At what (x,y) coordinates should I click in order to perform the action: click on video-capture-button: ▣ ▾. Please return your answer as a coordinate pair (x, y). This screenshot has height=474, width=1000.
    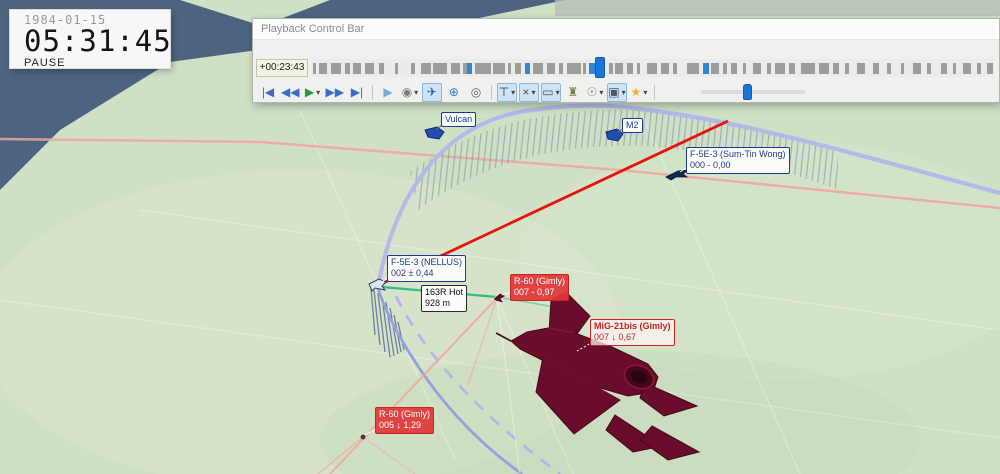
    Looking at the image, I should click on (616, 92).